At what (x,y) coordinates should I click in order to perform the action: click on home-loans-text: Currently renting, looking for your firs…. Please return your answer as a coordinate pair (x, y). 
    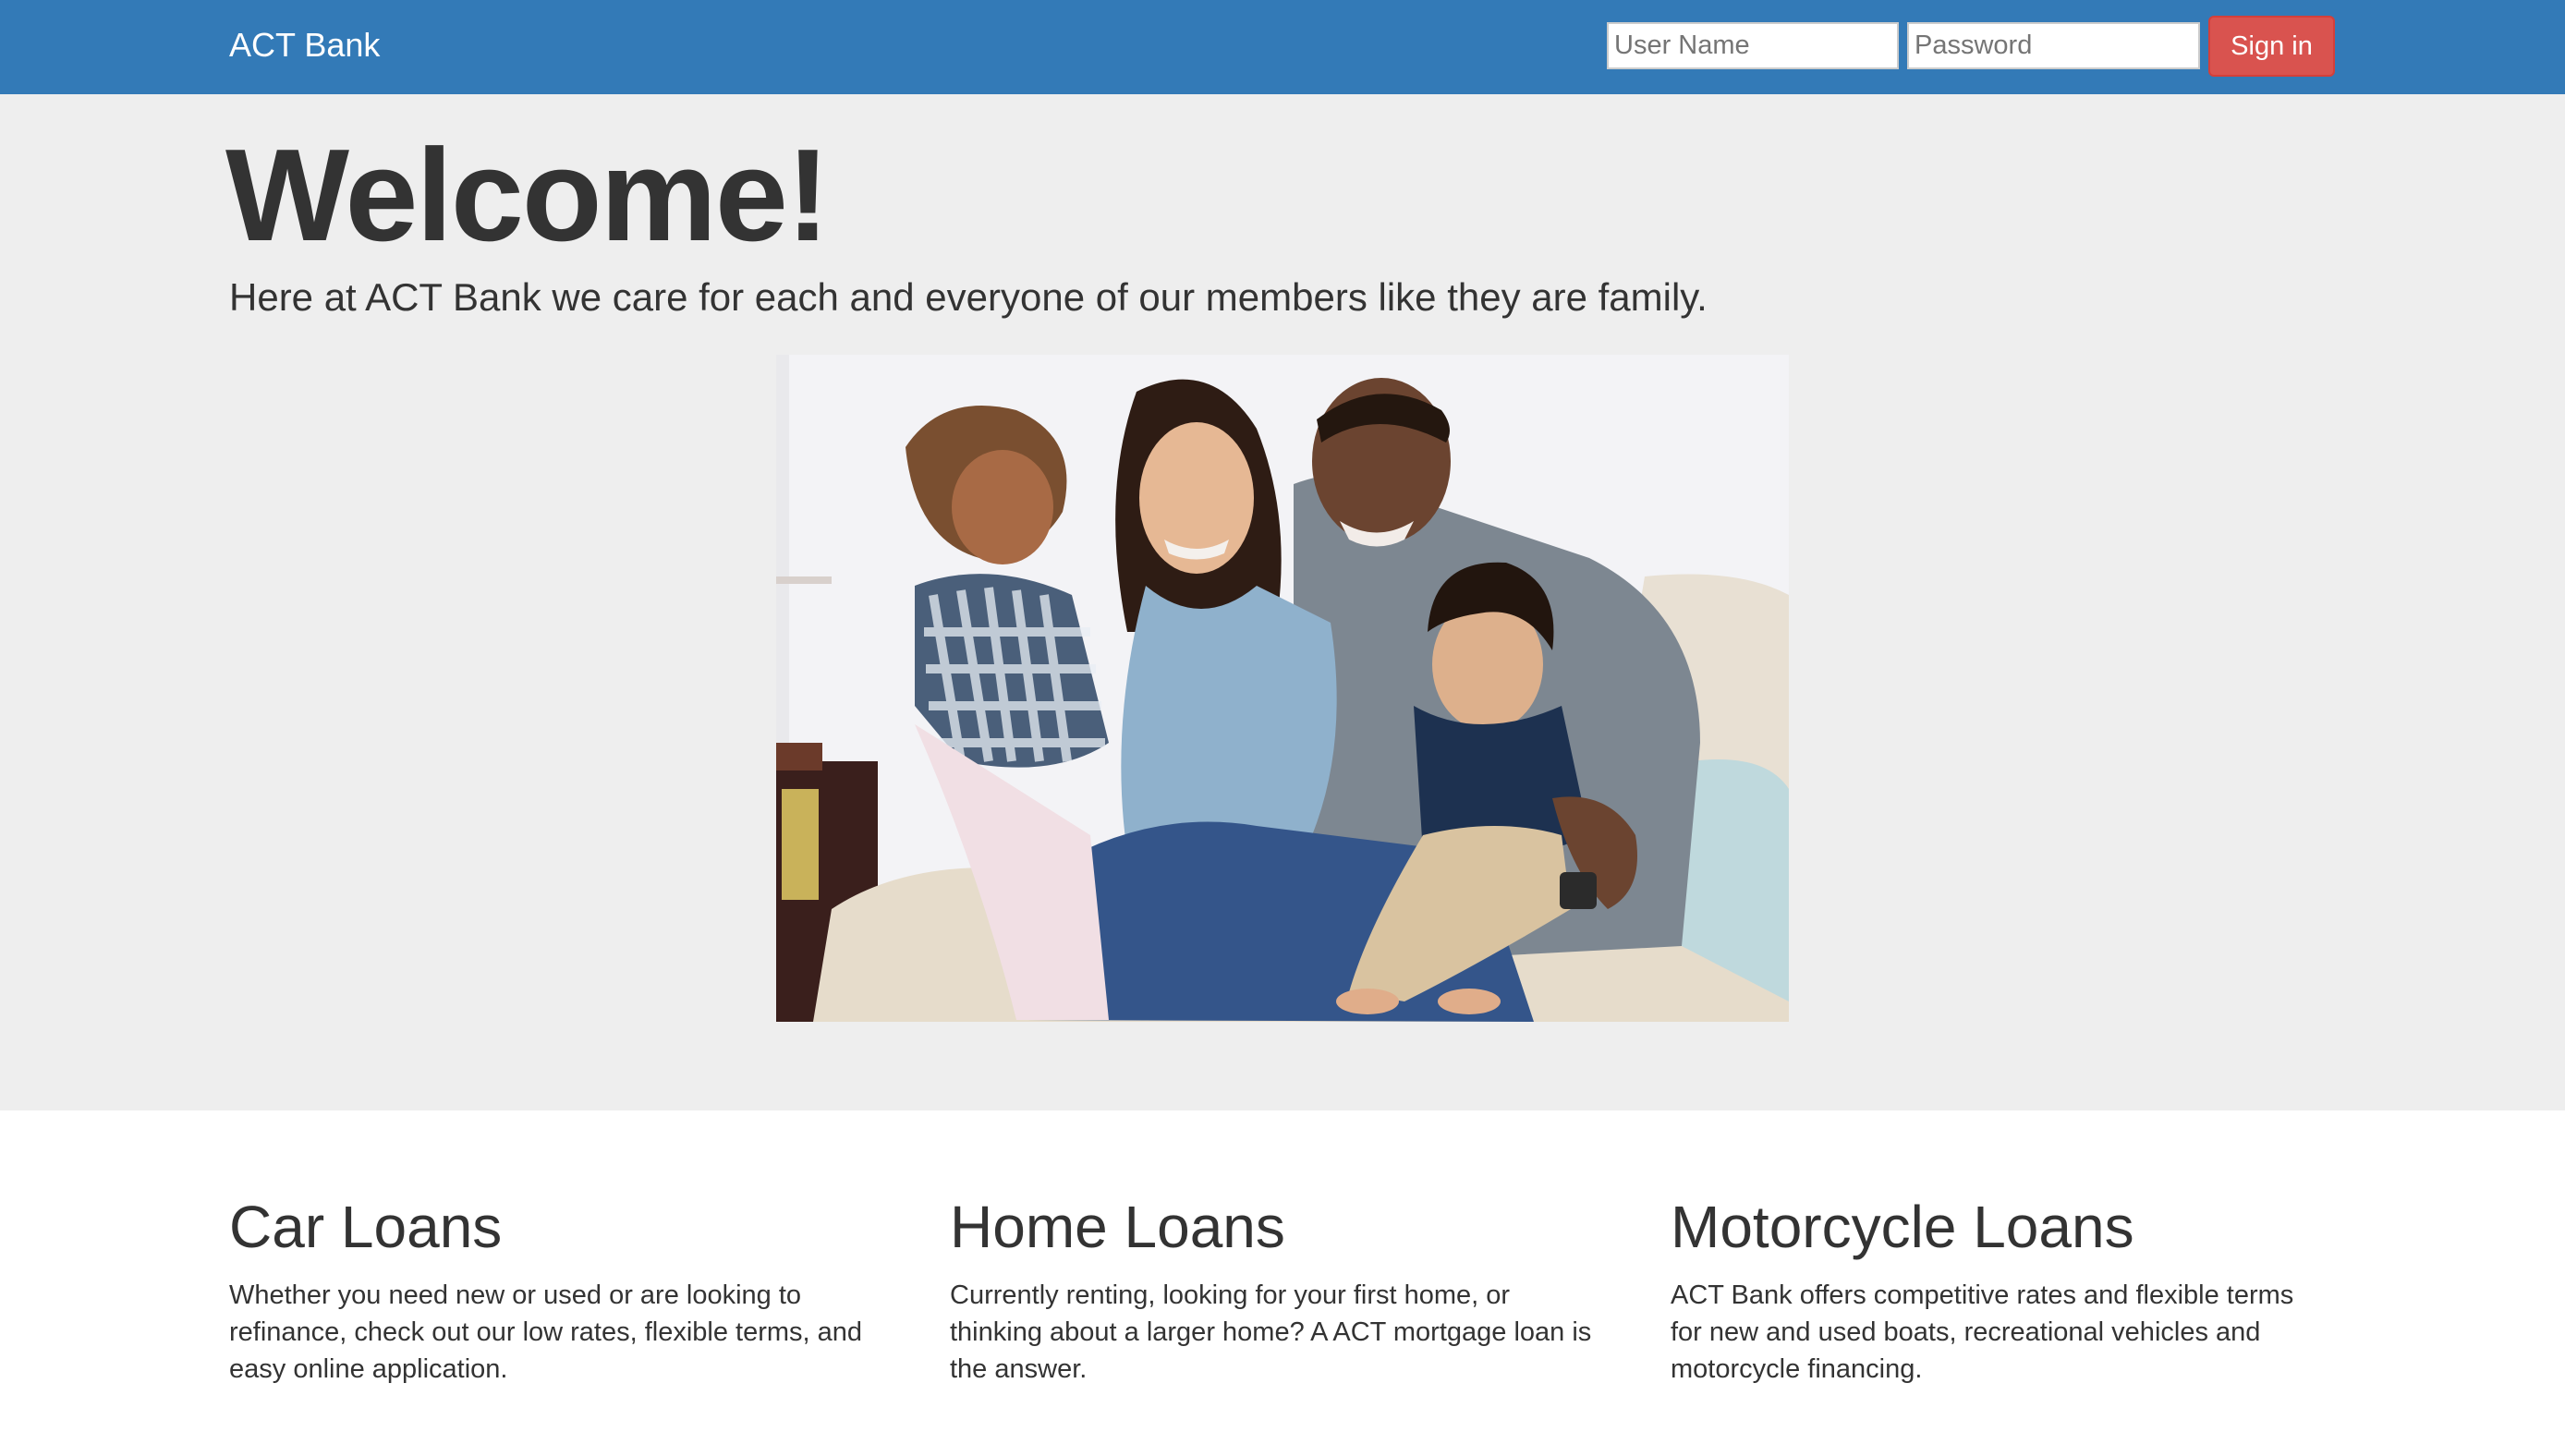
    Looking at the image, I should click on (1271, 1332).